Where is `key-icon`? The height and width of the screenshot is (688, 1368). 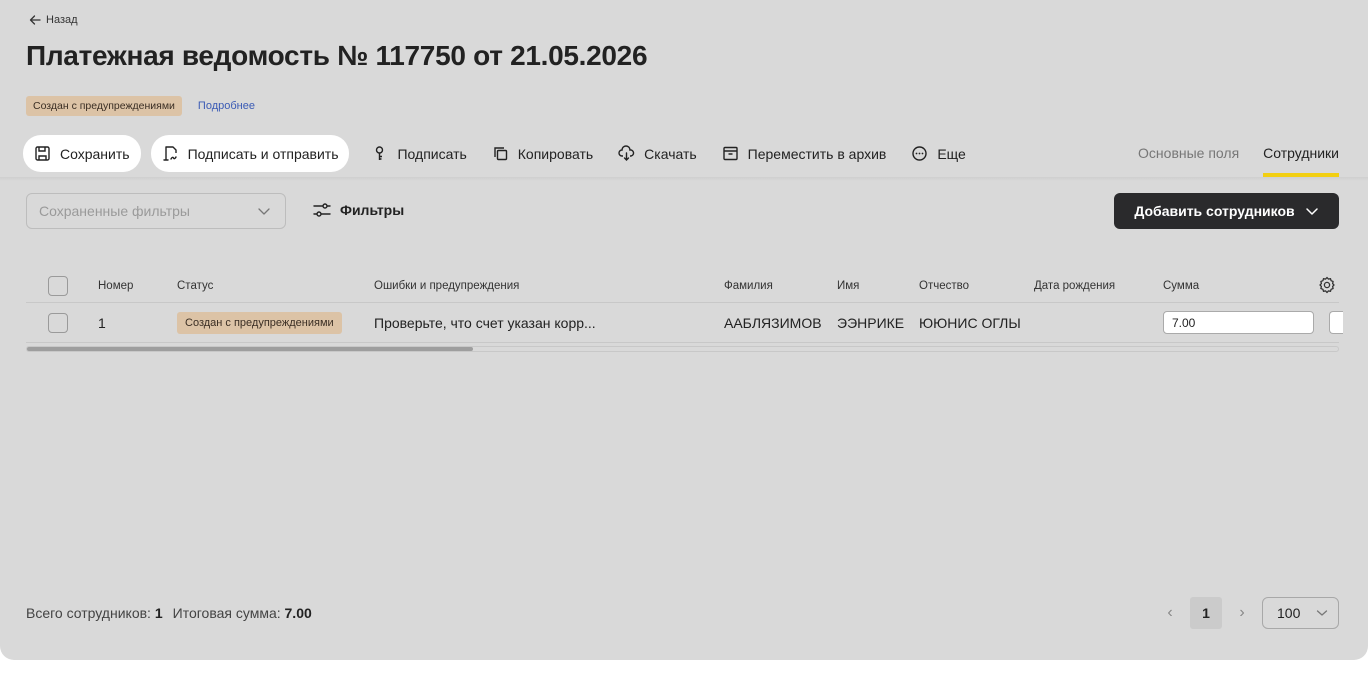
key-icon is located at coordinates (380, 153).